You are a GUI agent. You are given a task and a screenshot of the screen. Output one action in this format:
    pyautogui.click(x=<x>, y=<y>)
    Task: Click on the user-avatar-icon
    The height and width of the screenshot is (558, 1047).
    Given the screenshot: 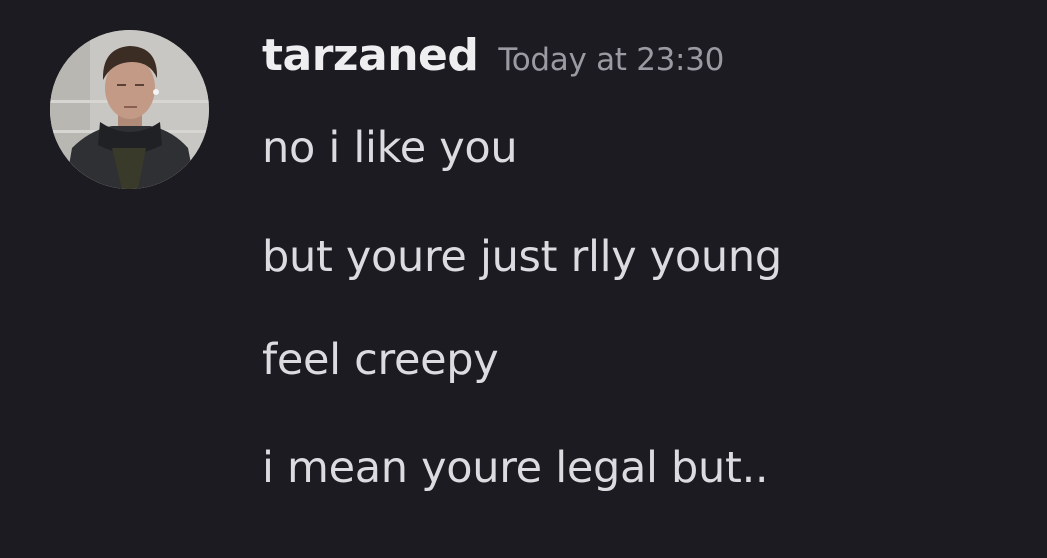 What is the action you would take?
    pyautogui.click(x=129, y=109)
    